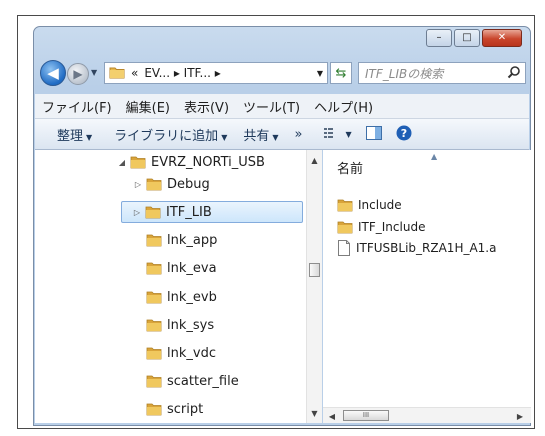 The height and width of the screenshot is (436, 545). I want to click on search-icon, so click(514, 73).